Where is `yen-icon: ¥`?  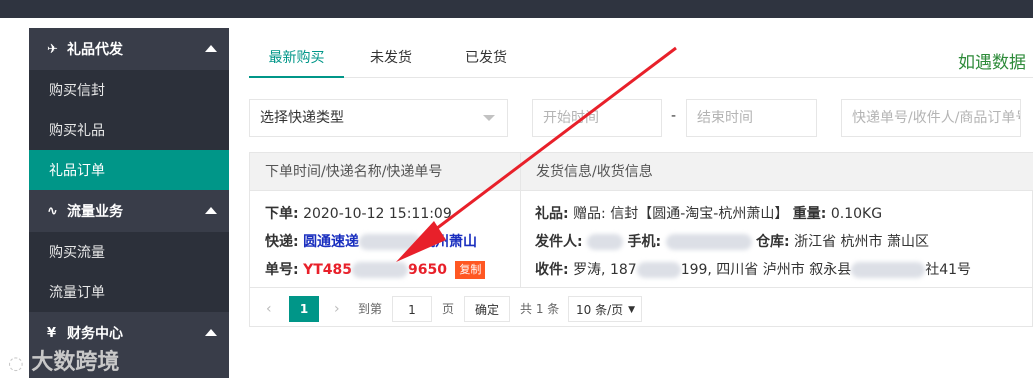
yen-icon: ¥ is located at coordinates (52, 333).